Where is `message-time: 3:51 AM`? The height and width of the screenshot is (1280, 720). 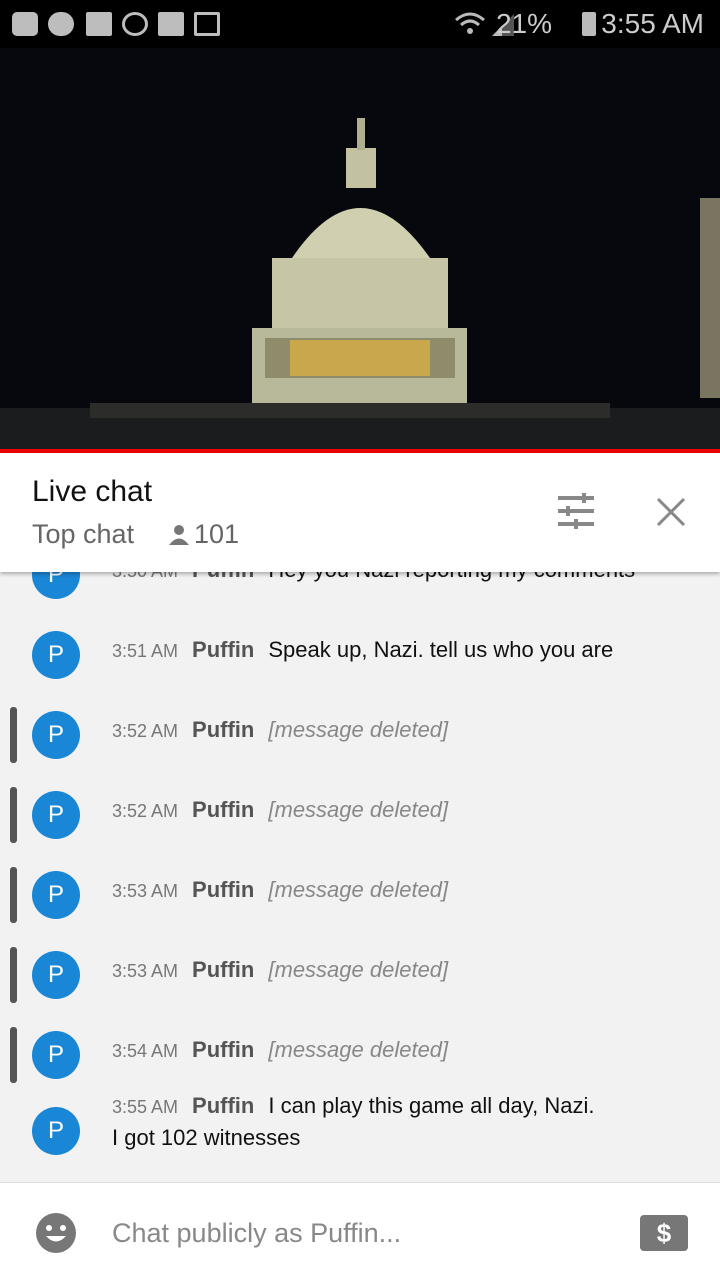
message-time: 3:51 AM is located at coordinates (145, 651).